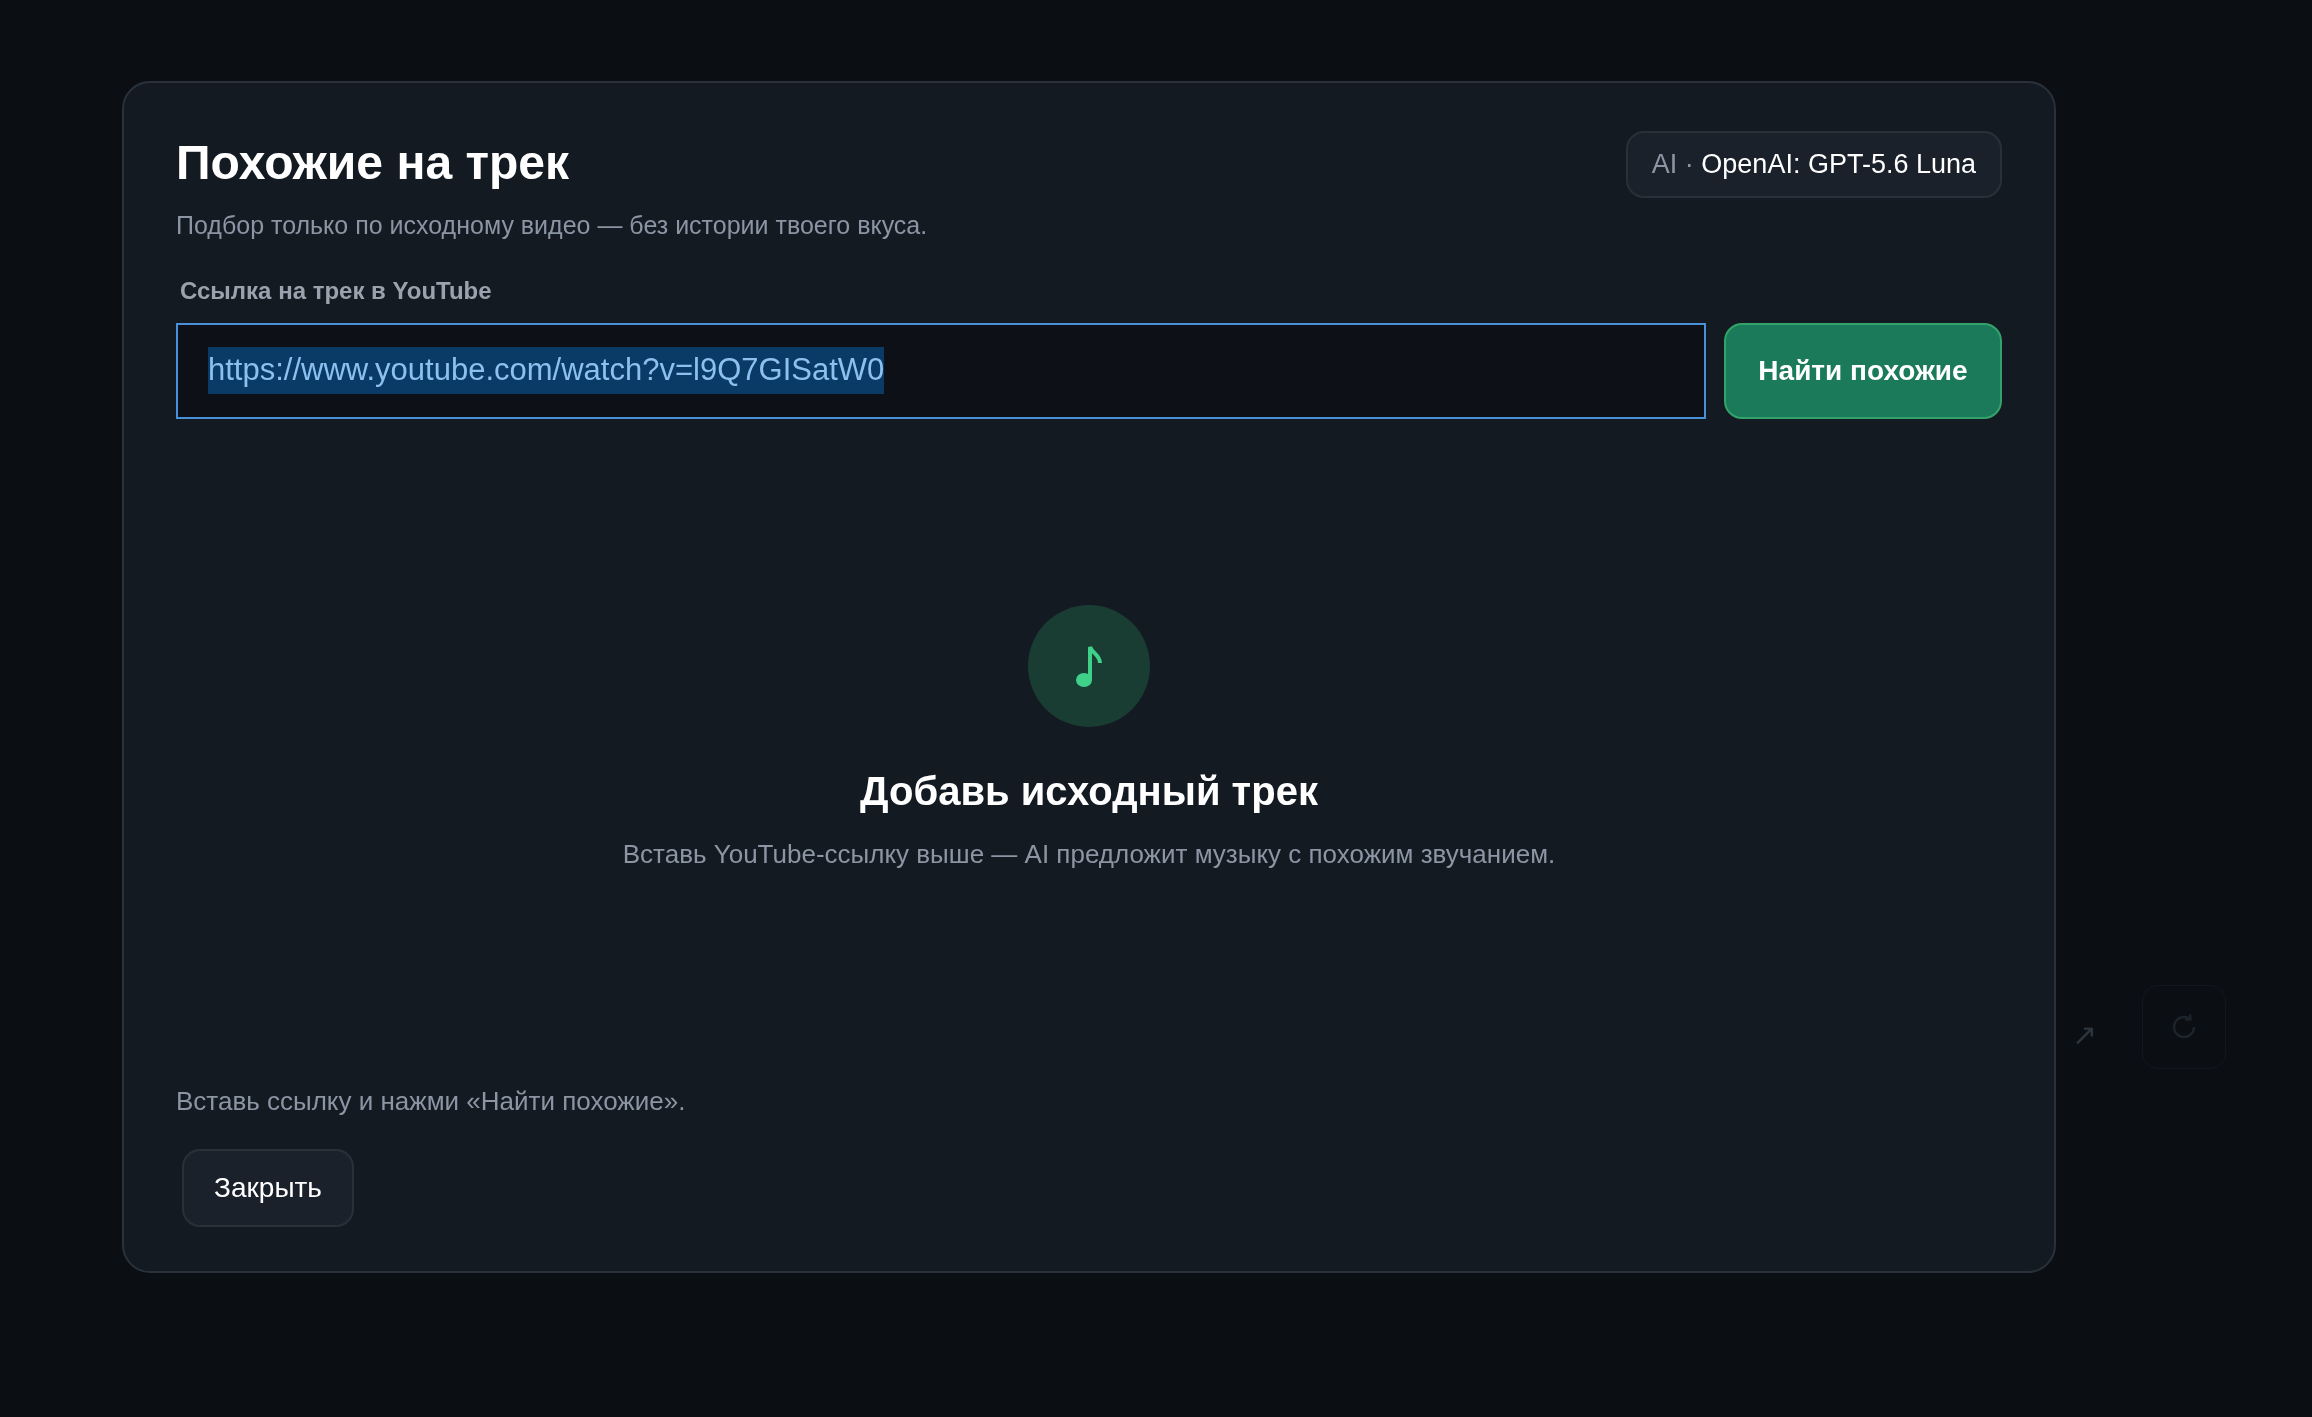 Image resolution: width=2312 pixels, height=1417 pixels. What do you see at coordinates (1089, 854) in the screenshot?
I see `empty-state-text: Вставь YouTube-ссылку выше — AI предложит музыку с похожим звучанием.` at bounding box center [1089, 854].